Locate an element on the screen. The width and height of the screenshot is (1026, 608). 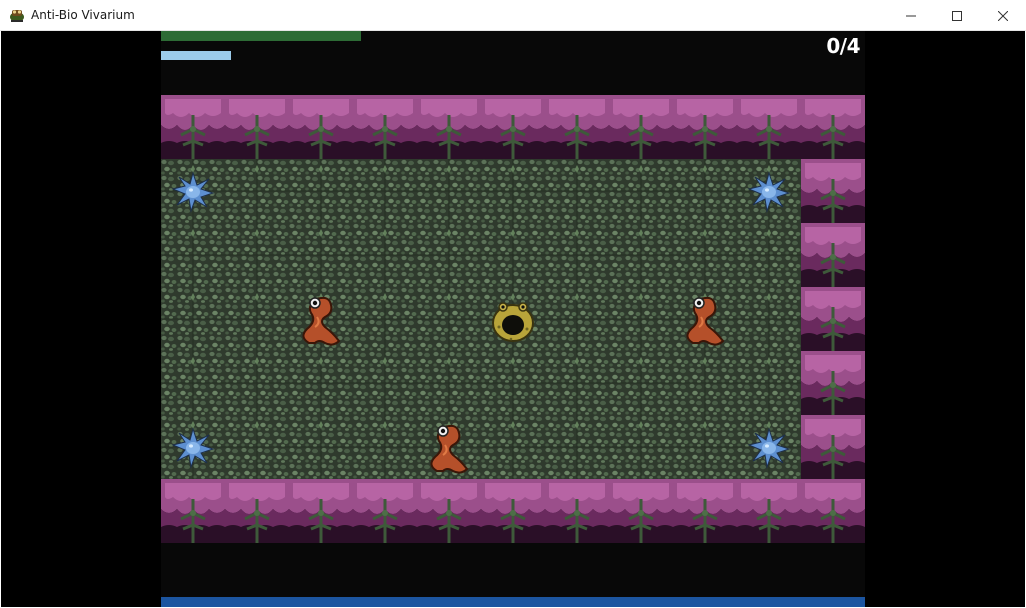
maximize-icon is located at coordinates (957, 15).